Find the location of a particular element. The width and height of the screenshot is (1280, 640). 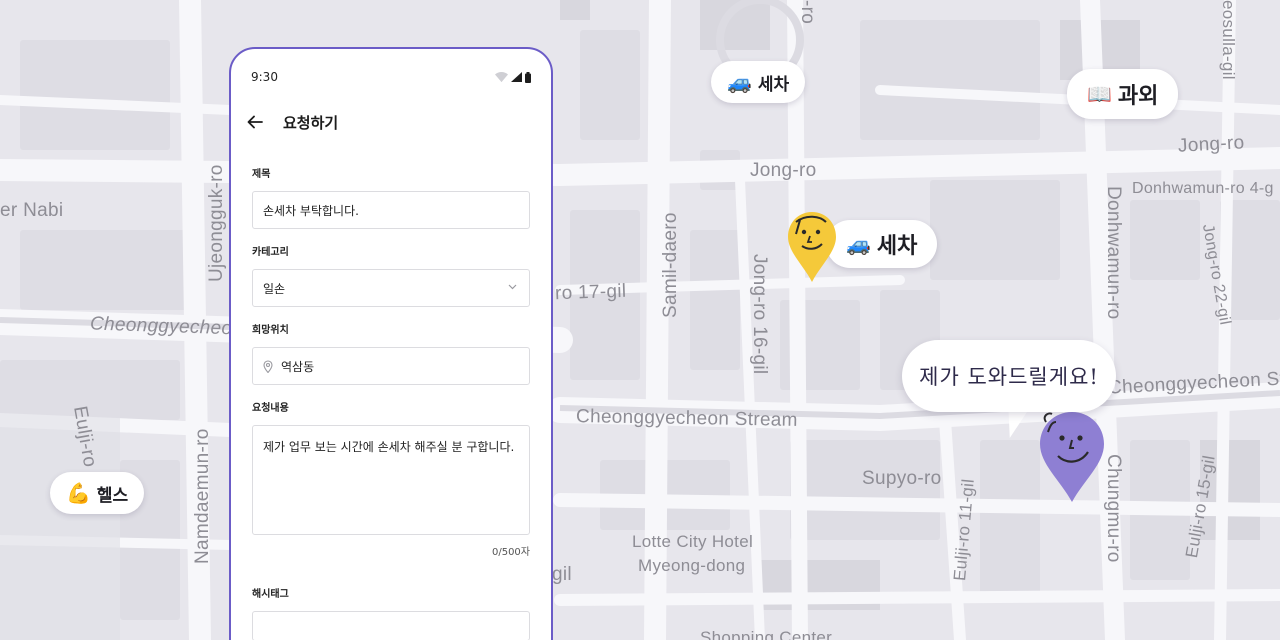

street-label: Supyo-ro is located at coordinates (902, 478).